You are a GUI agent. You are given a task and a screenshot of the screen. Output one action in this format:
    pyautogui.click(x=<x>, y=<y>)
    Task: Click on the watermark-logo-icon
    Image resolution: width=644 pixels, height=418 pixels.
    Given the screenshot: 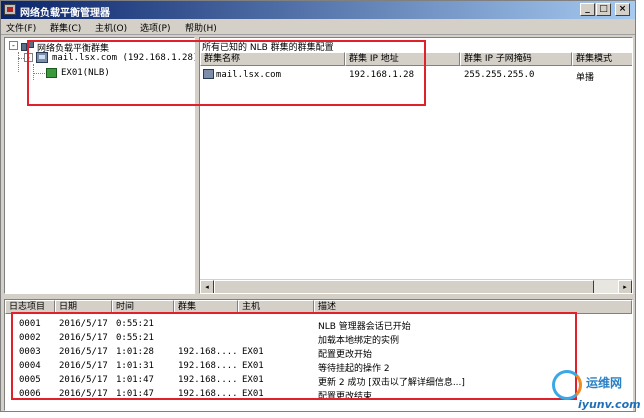 What is the action you would take?
    pyautogui.click(x=567, y=385)
    